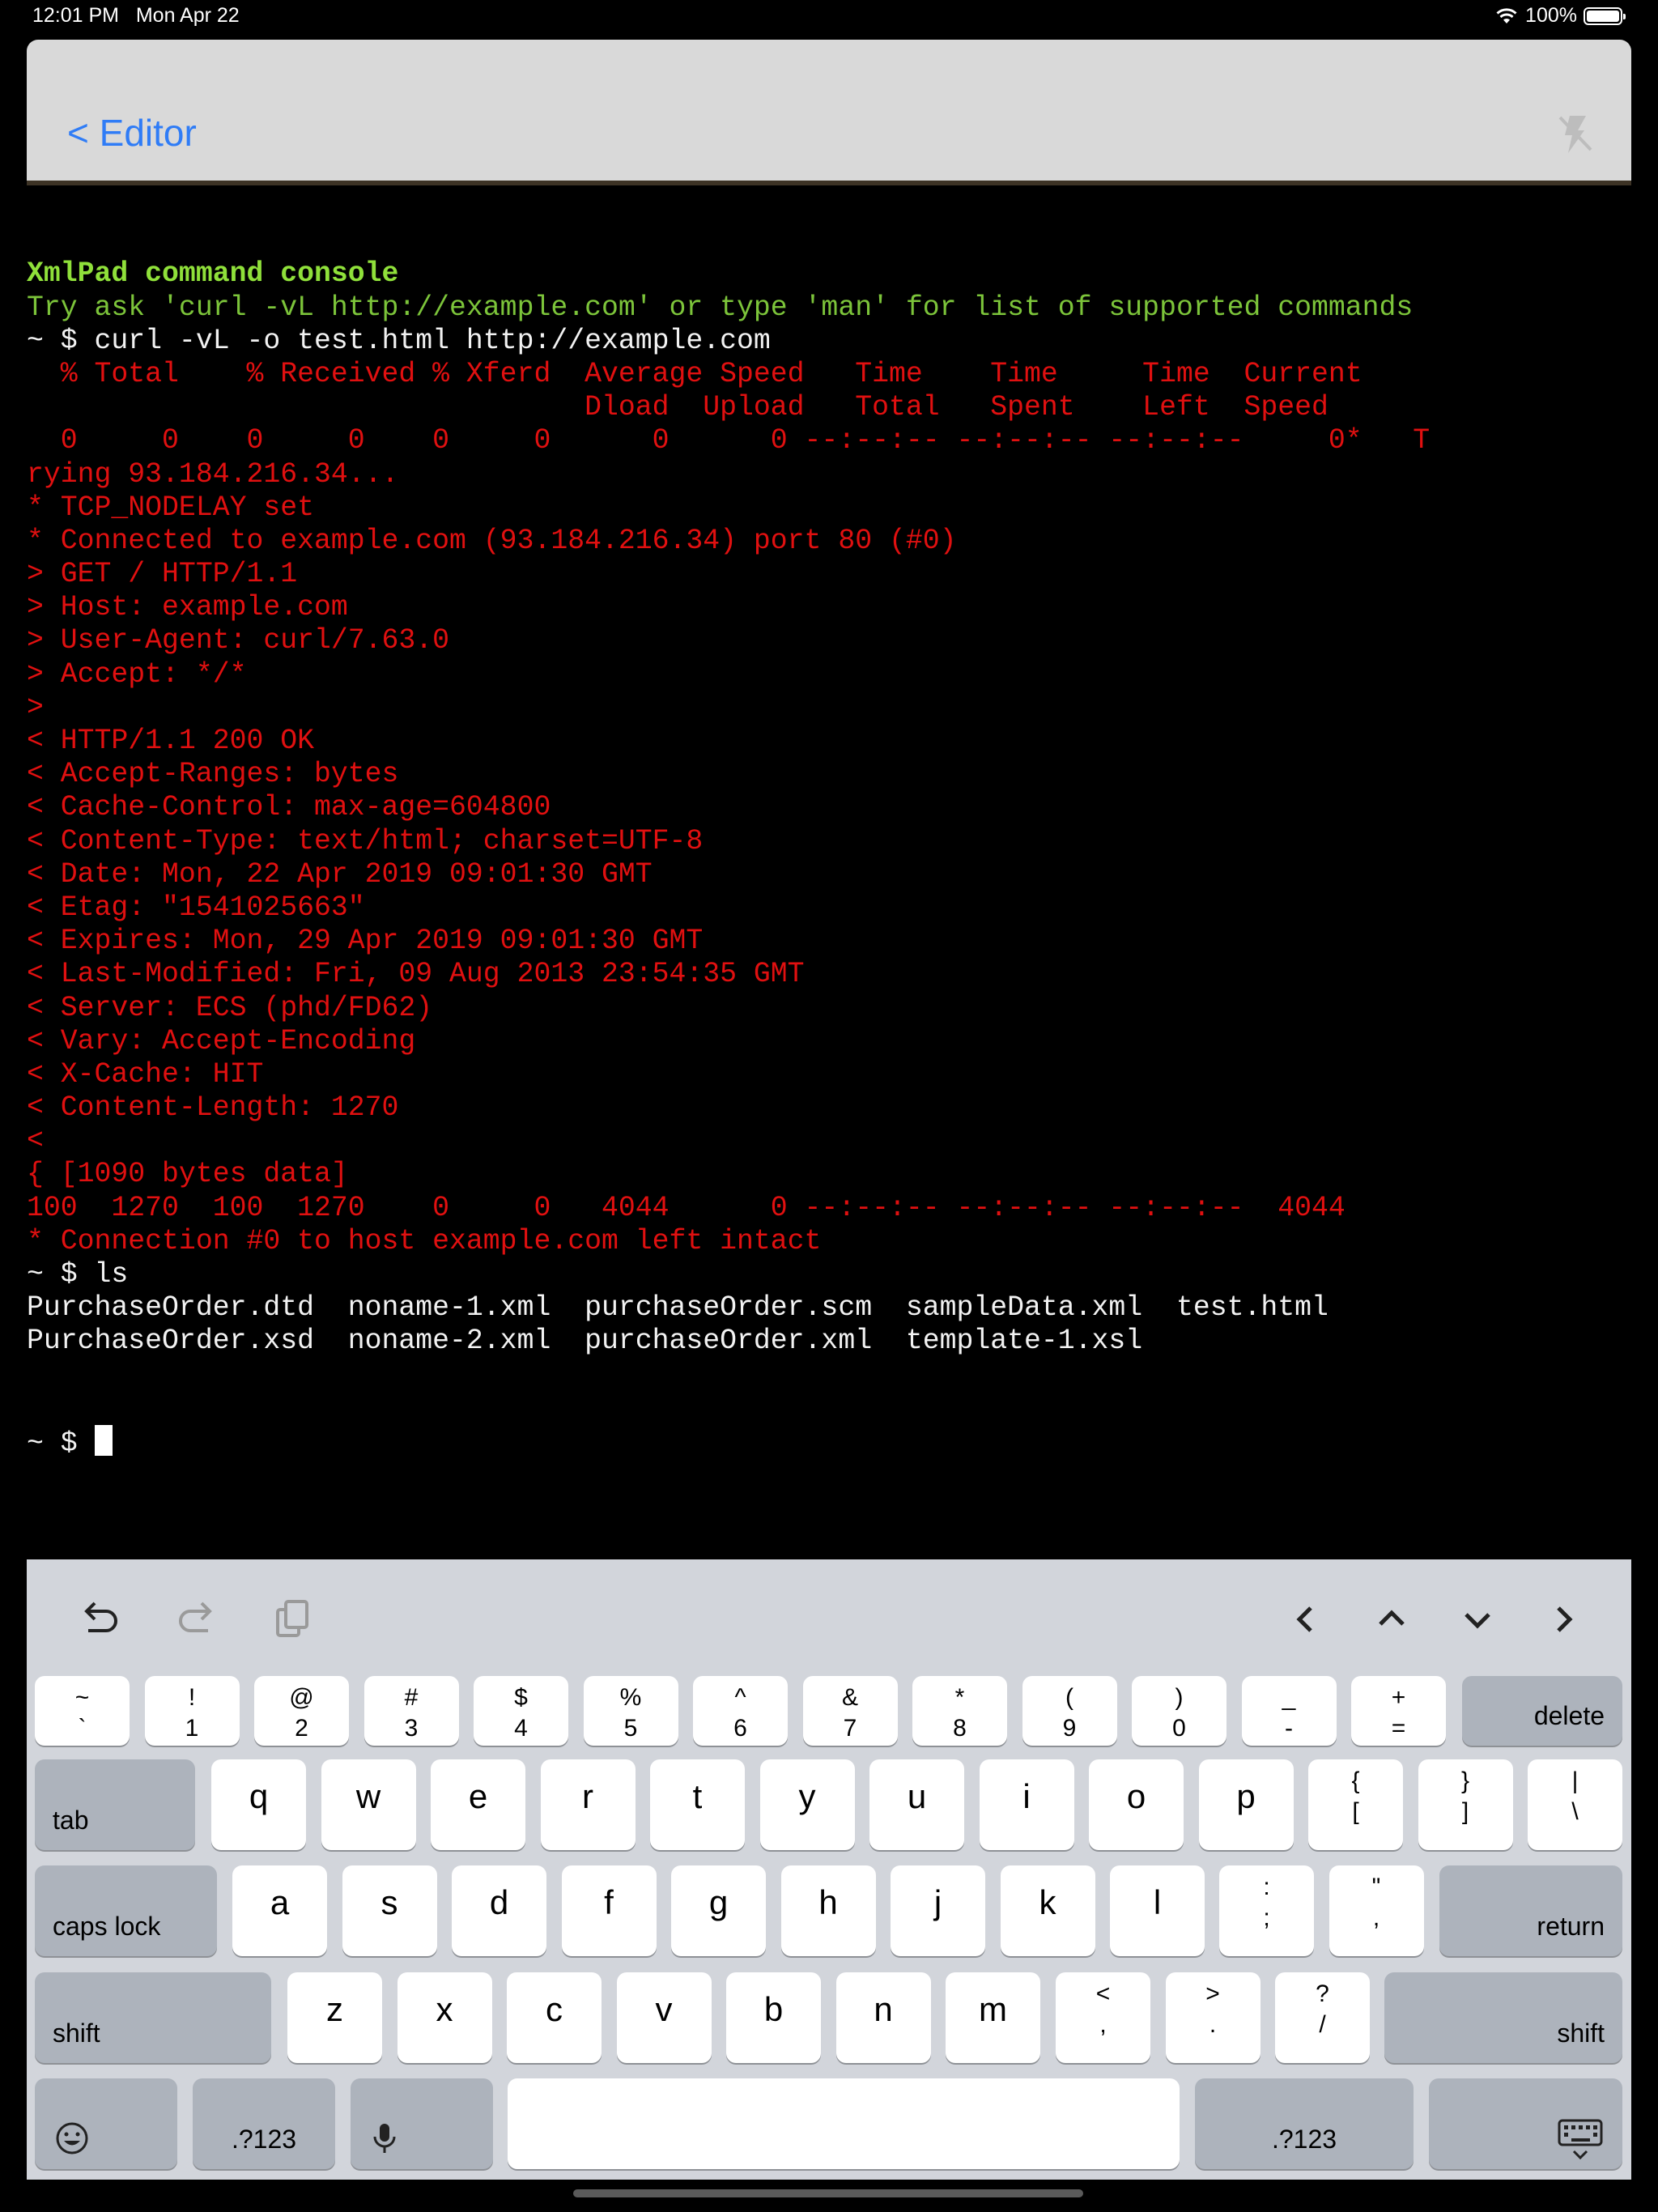 The image size is (1658, 2212). I want to click on key-q: q, so click(258, 1805).